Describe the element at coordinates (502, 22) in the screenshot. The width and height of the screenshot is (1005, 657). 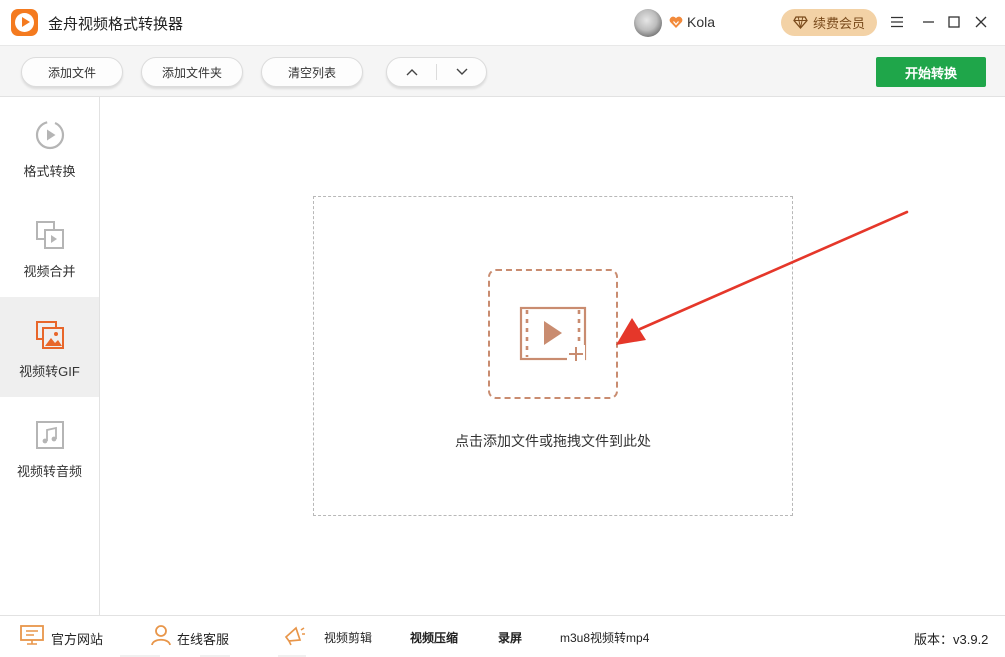
I see `title-bar: 金舟视频格式转换器 Kola 续费会员` at that location.